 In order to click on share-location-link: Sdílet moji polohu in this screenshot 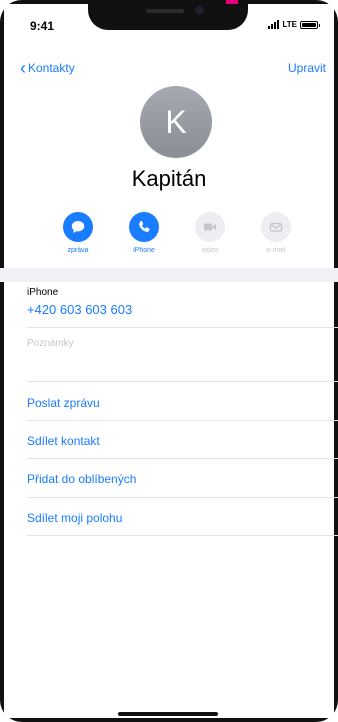, I will do `click(74, 518)`.